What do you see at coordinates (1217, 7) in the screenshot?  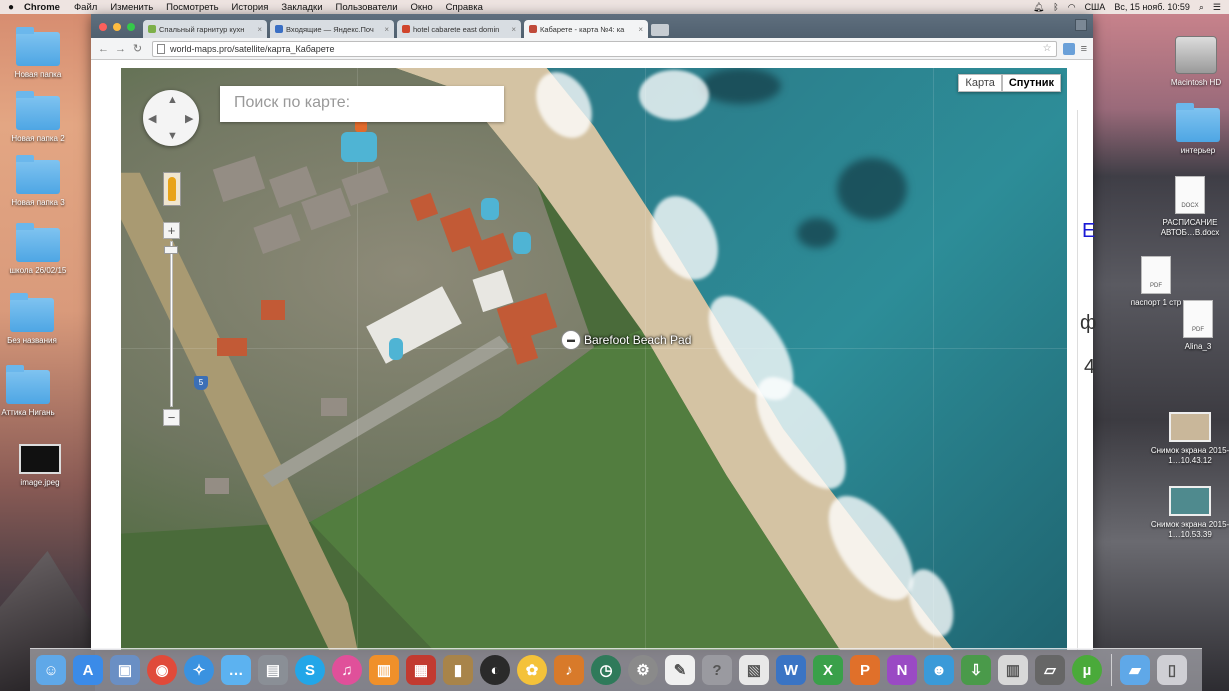 I see `notification-center-icon: ☰` at bounding box center [1217, 7].